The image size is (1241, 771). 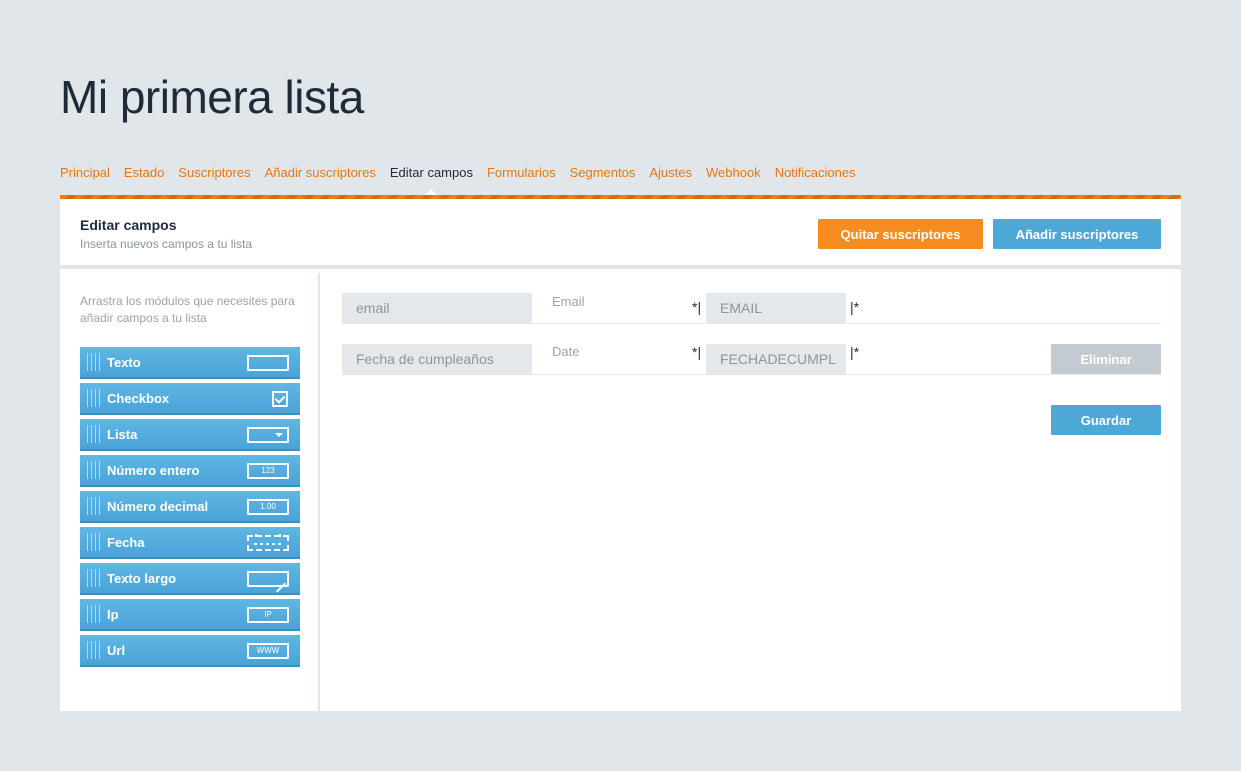 What do you see at coordinates (268, 579) in the screenshot?
I see `textarea-icon` at bounding box center [268, 579].